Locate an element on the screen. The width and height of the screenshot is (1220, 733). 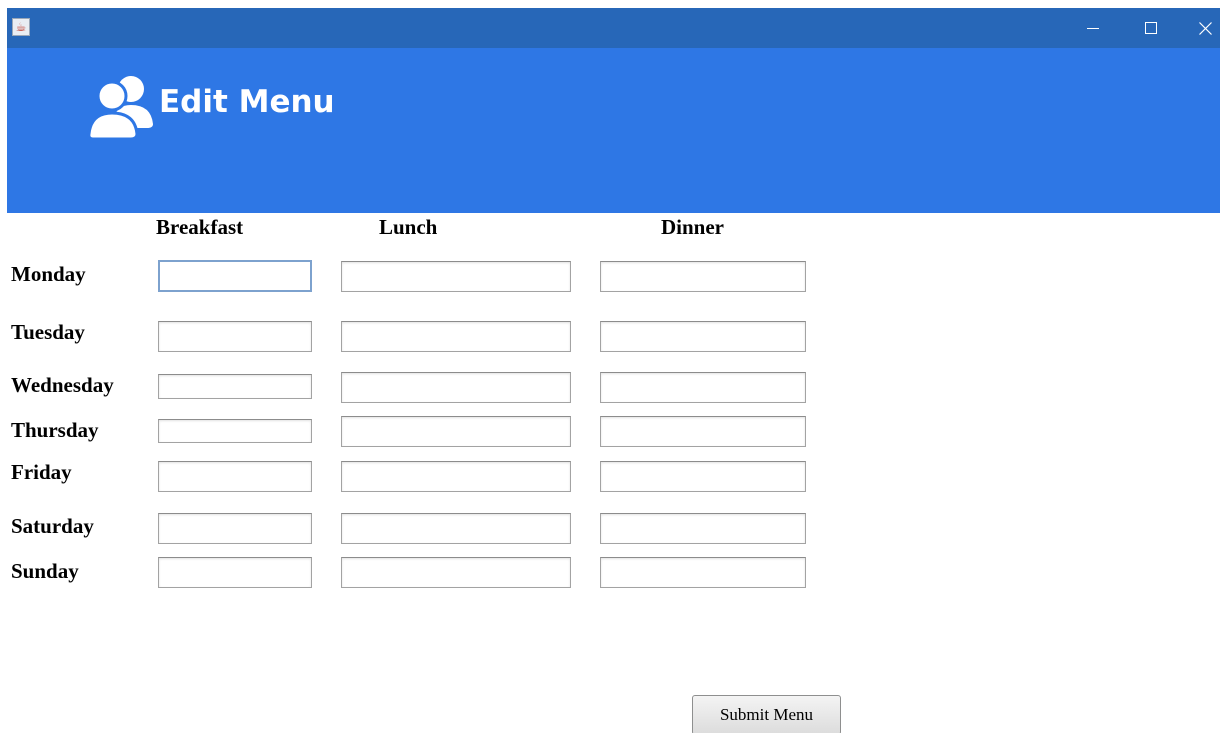
day-label-sunday: Sunday is located at coordinates (45, 571).